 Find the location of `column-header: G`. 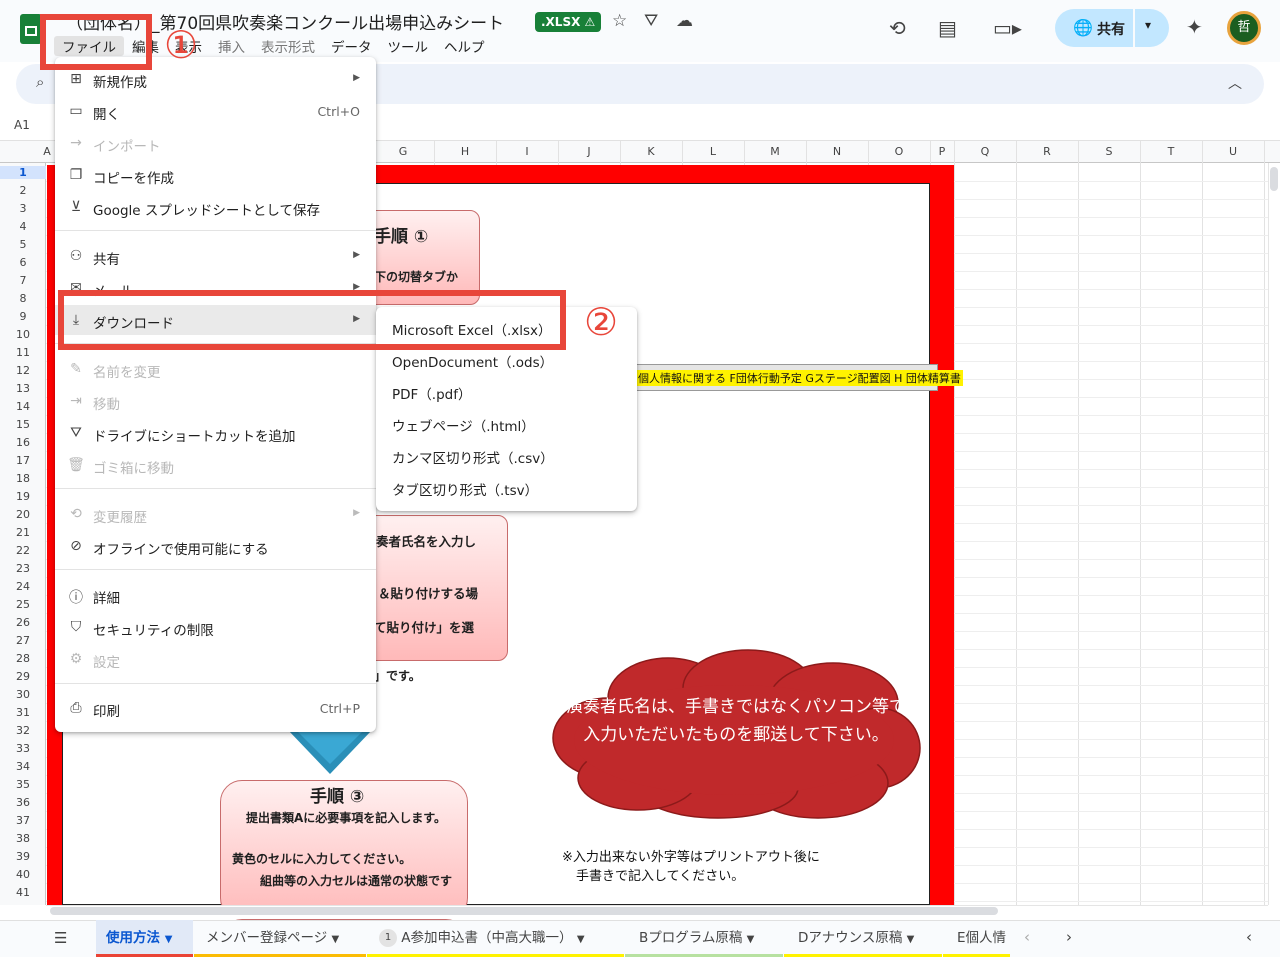

column-header: G is located at coordinates (403, 151).